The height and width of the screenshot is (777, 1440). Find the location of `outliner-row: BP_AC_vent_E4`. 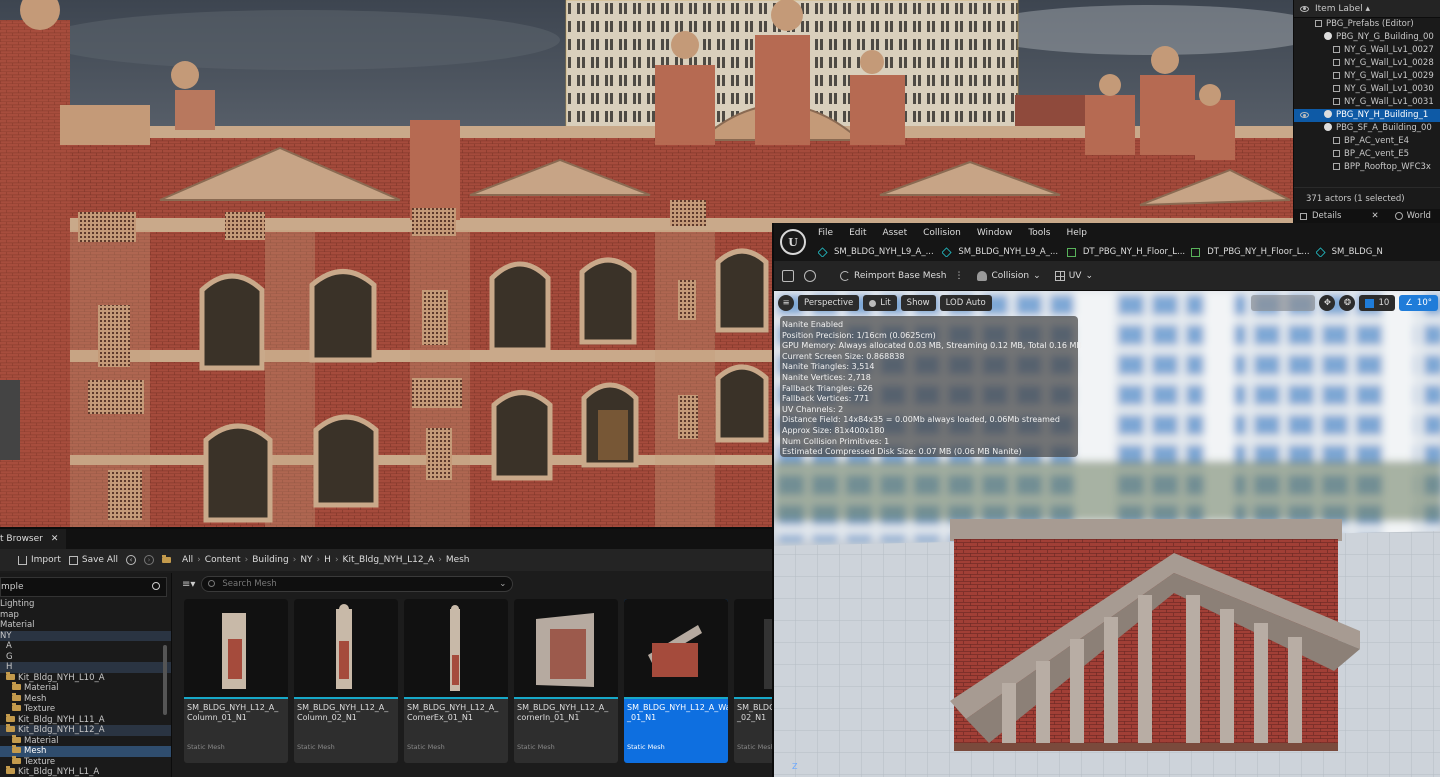

outliner-row: BP_AC_vent_E4 is located at coordinates (1367, 141).